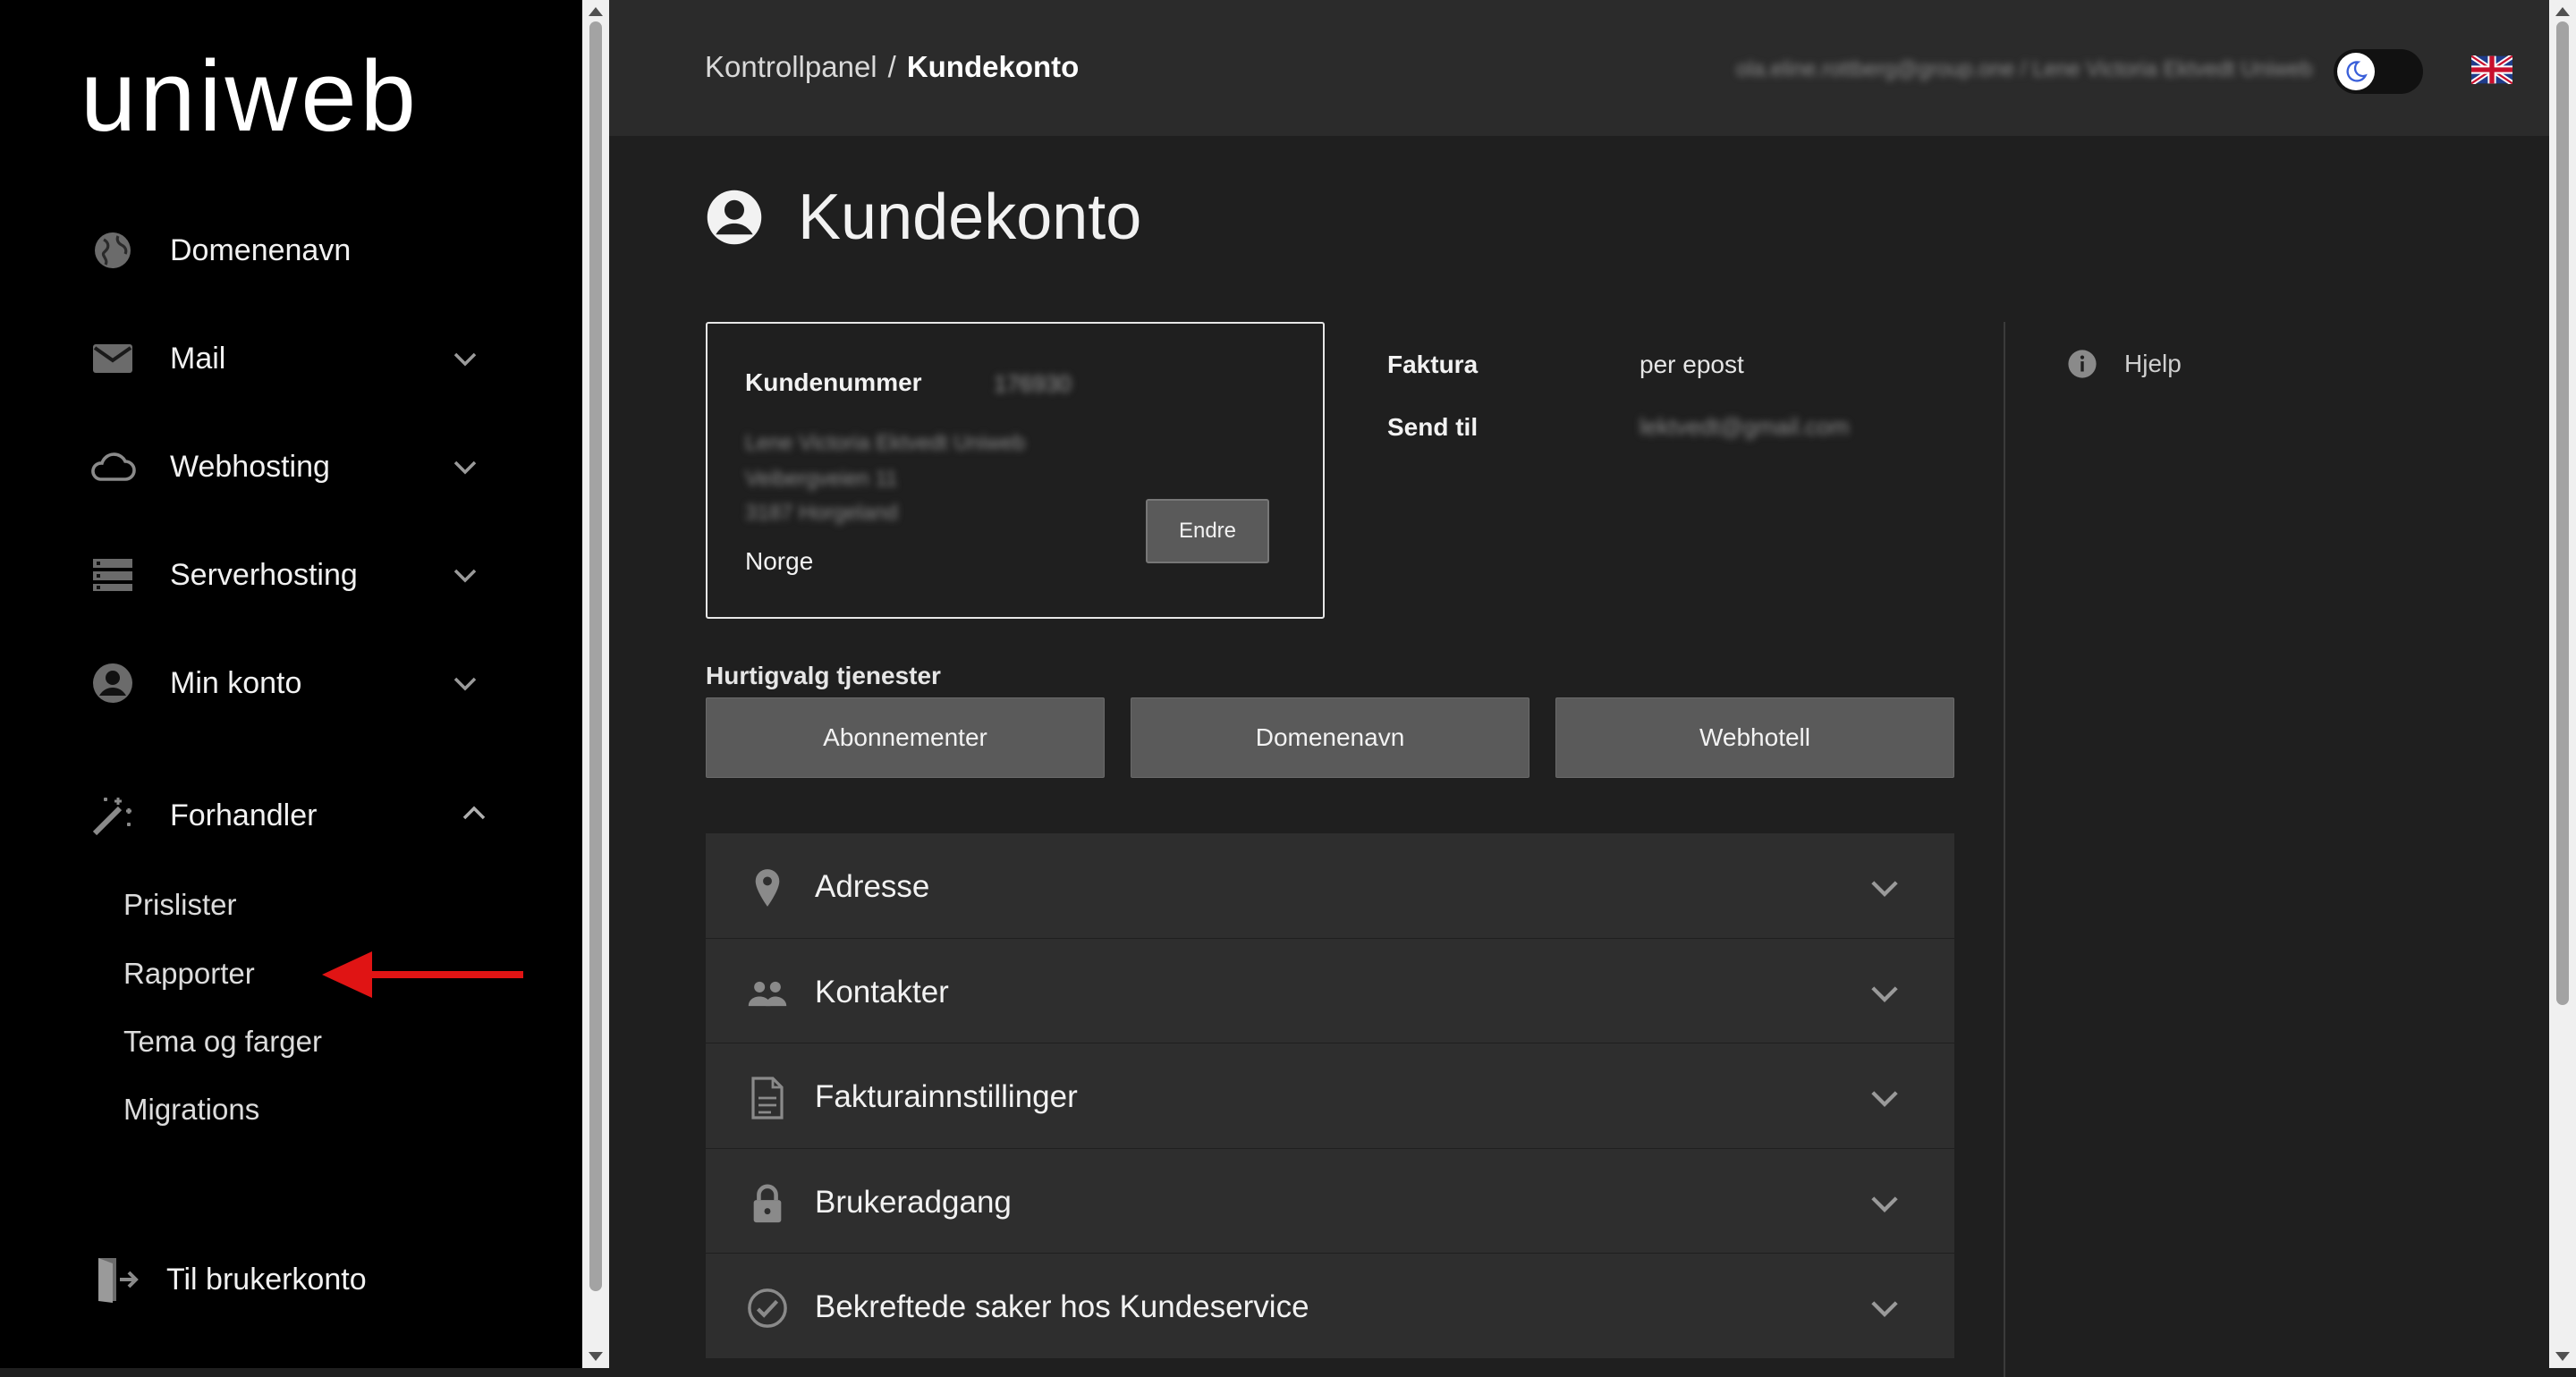  I want to click on check-circle-icon, so click(767, 1308).